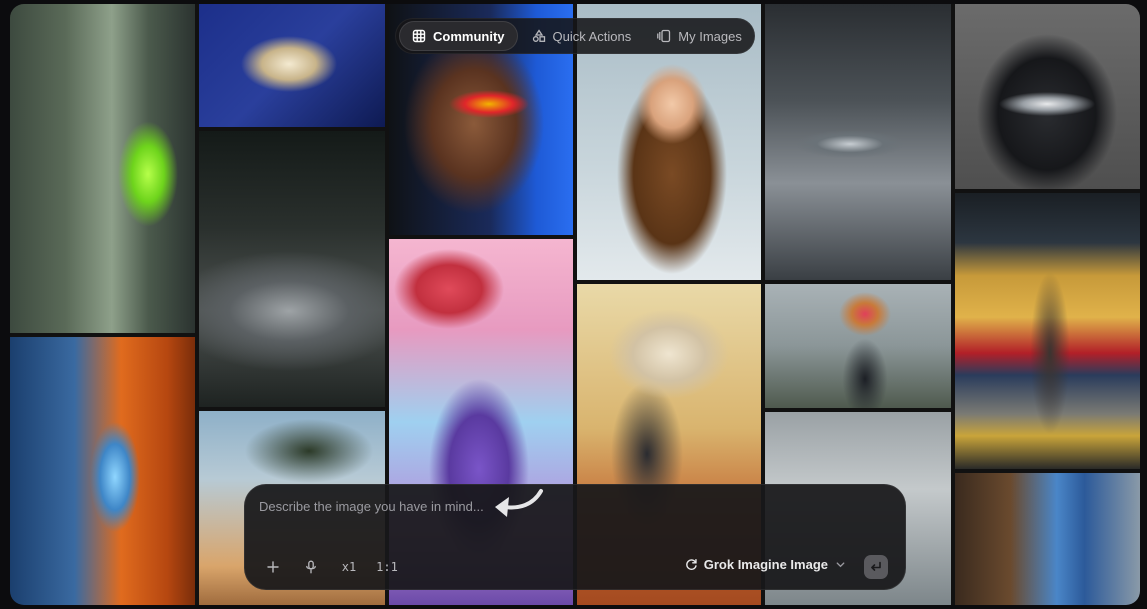 Image resolution: width=1147 pixels, height=609 pixels. I want to click on chevron-down-icon, so click(840, 565).